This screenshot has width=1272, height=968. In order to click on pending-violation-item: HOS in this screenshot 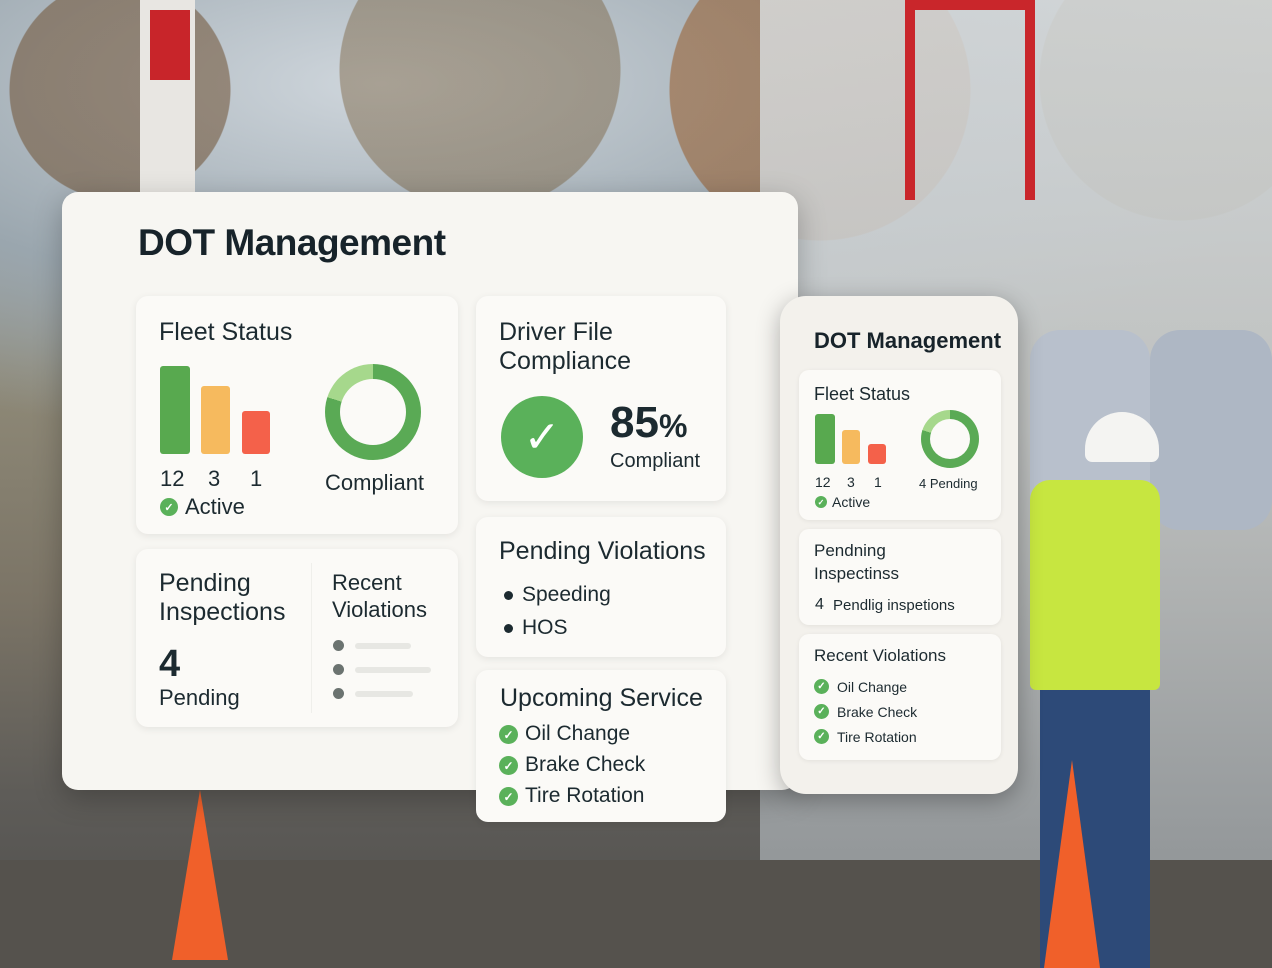, I will do `click(545, 627)`.